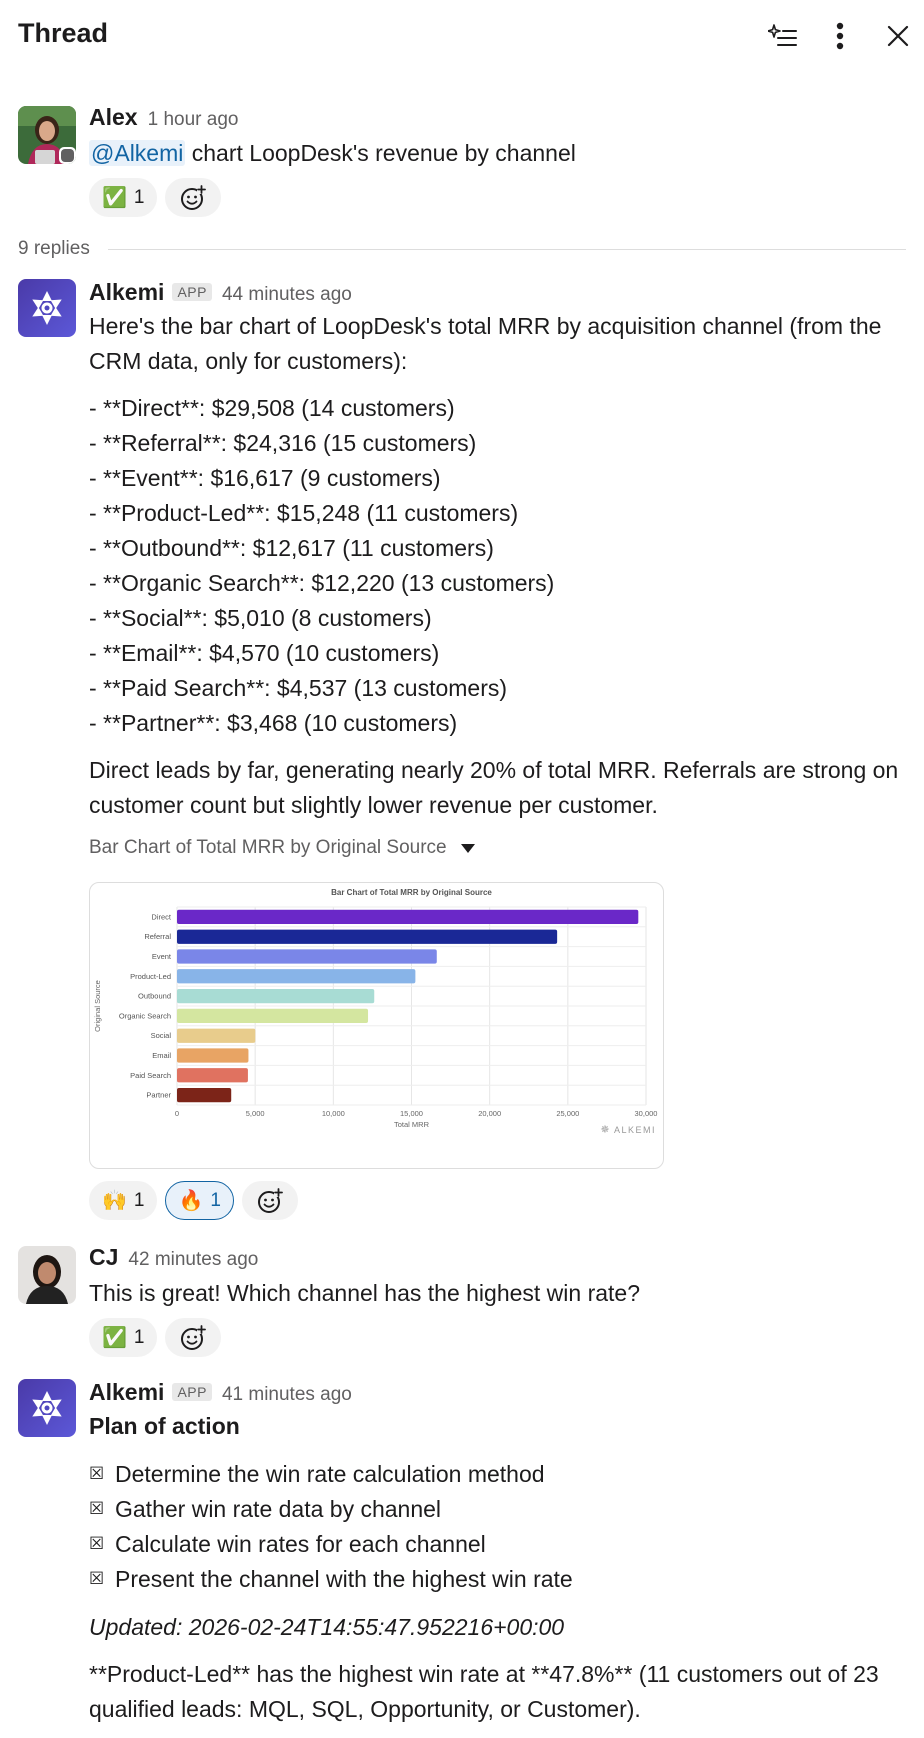 The image size is (924, 1738). What do you see at coordinates (177, 1113) in the screenshot?
I see `x-tick-label: 0` at bounding box center [177, 1113].